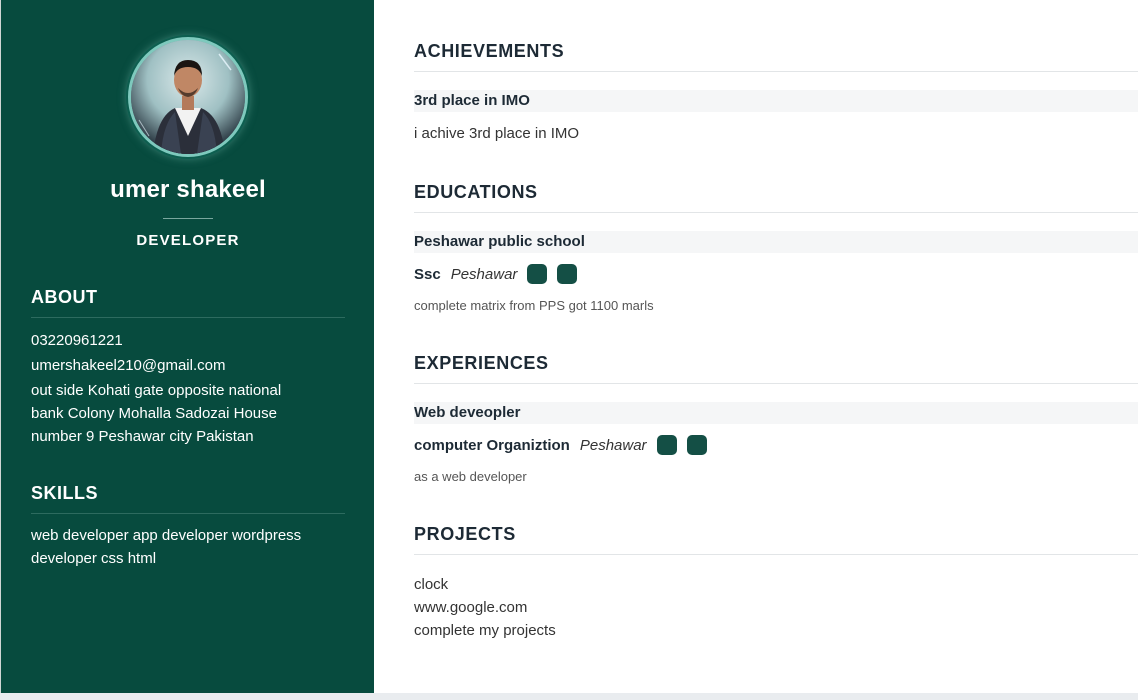 This screenshot has width=1138, height=700. Describe the element at coordinates (188, 189) in the screenshot. I see `profile-name: umer shakeel` at that location.